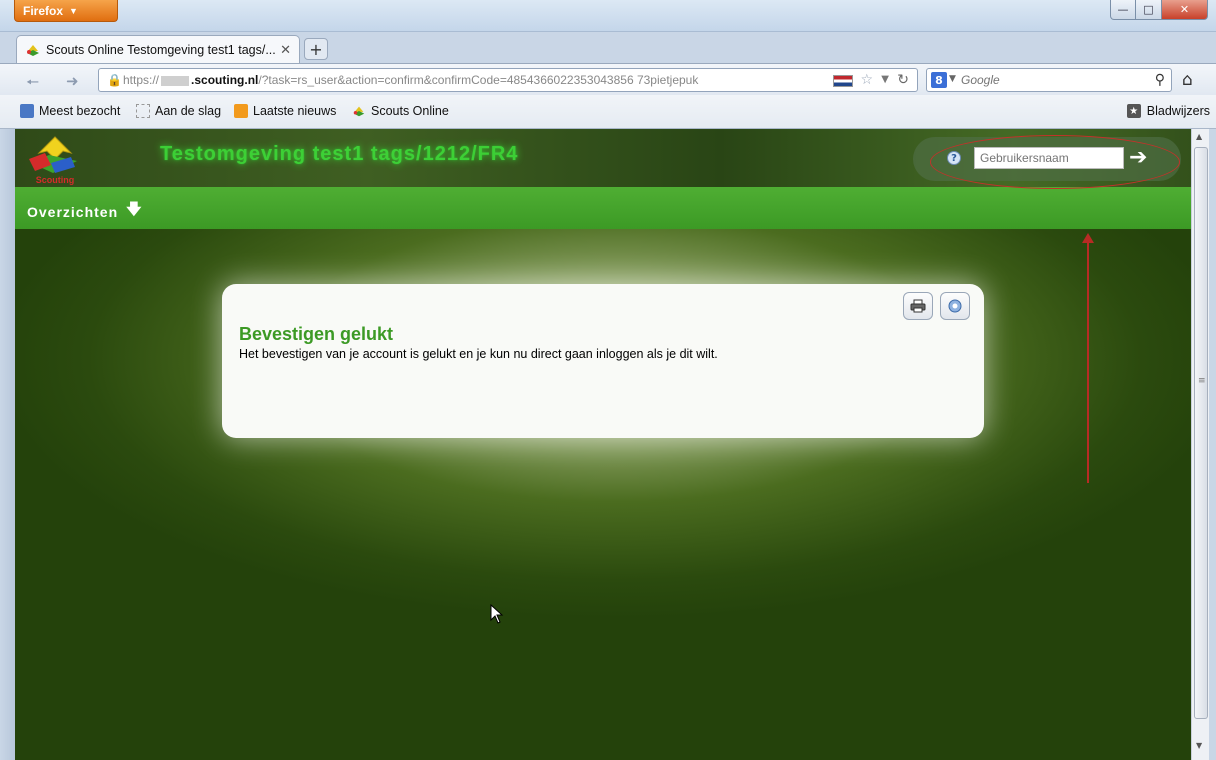 The image size is (1216, 760). What do you see at coordinates (285, 50) in the screenshot?
I see `tab-close-icon: ✕` at bounding box center [285, 50].